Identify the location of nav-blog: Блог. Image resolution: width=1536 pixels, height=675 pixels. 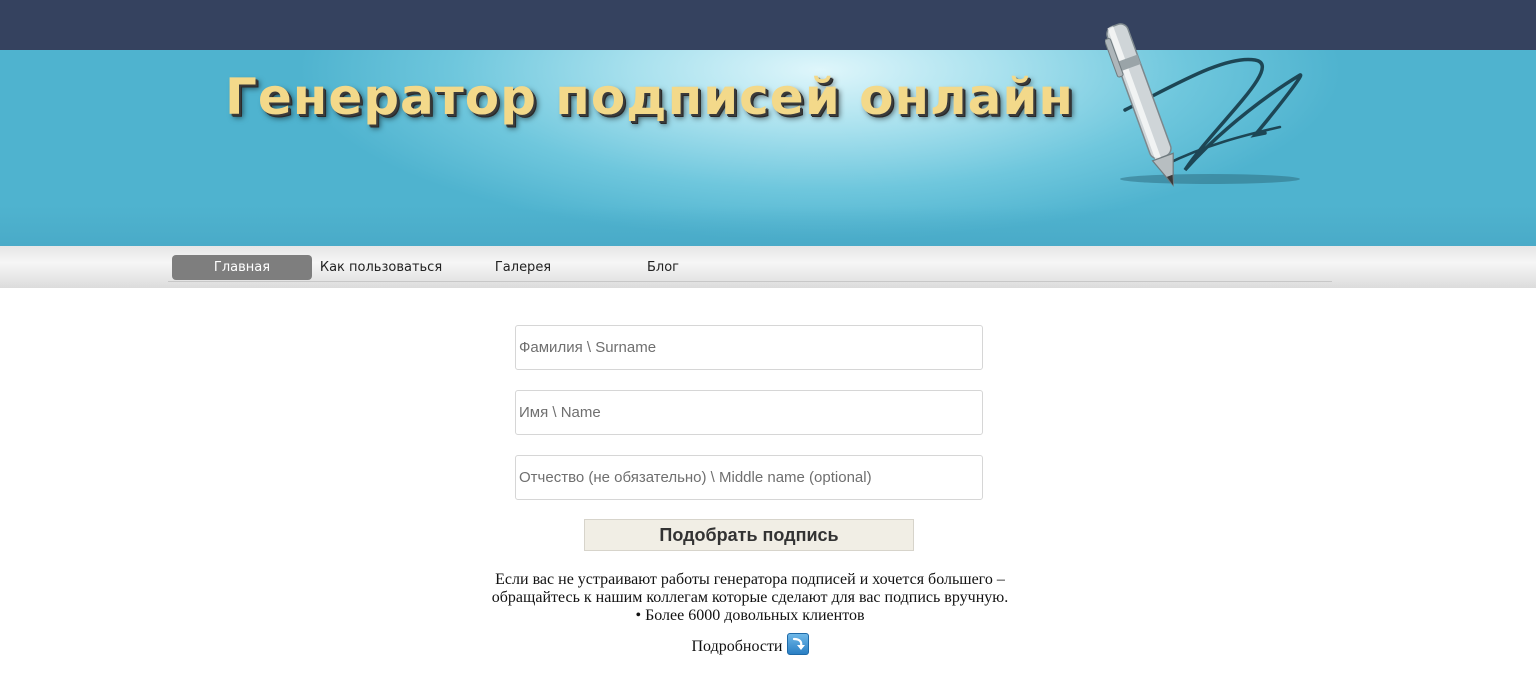
(663, 267).